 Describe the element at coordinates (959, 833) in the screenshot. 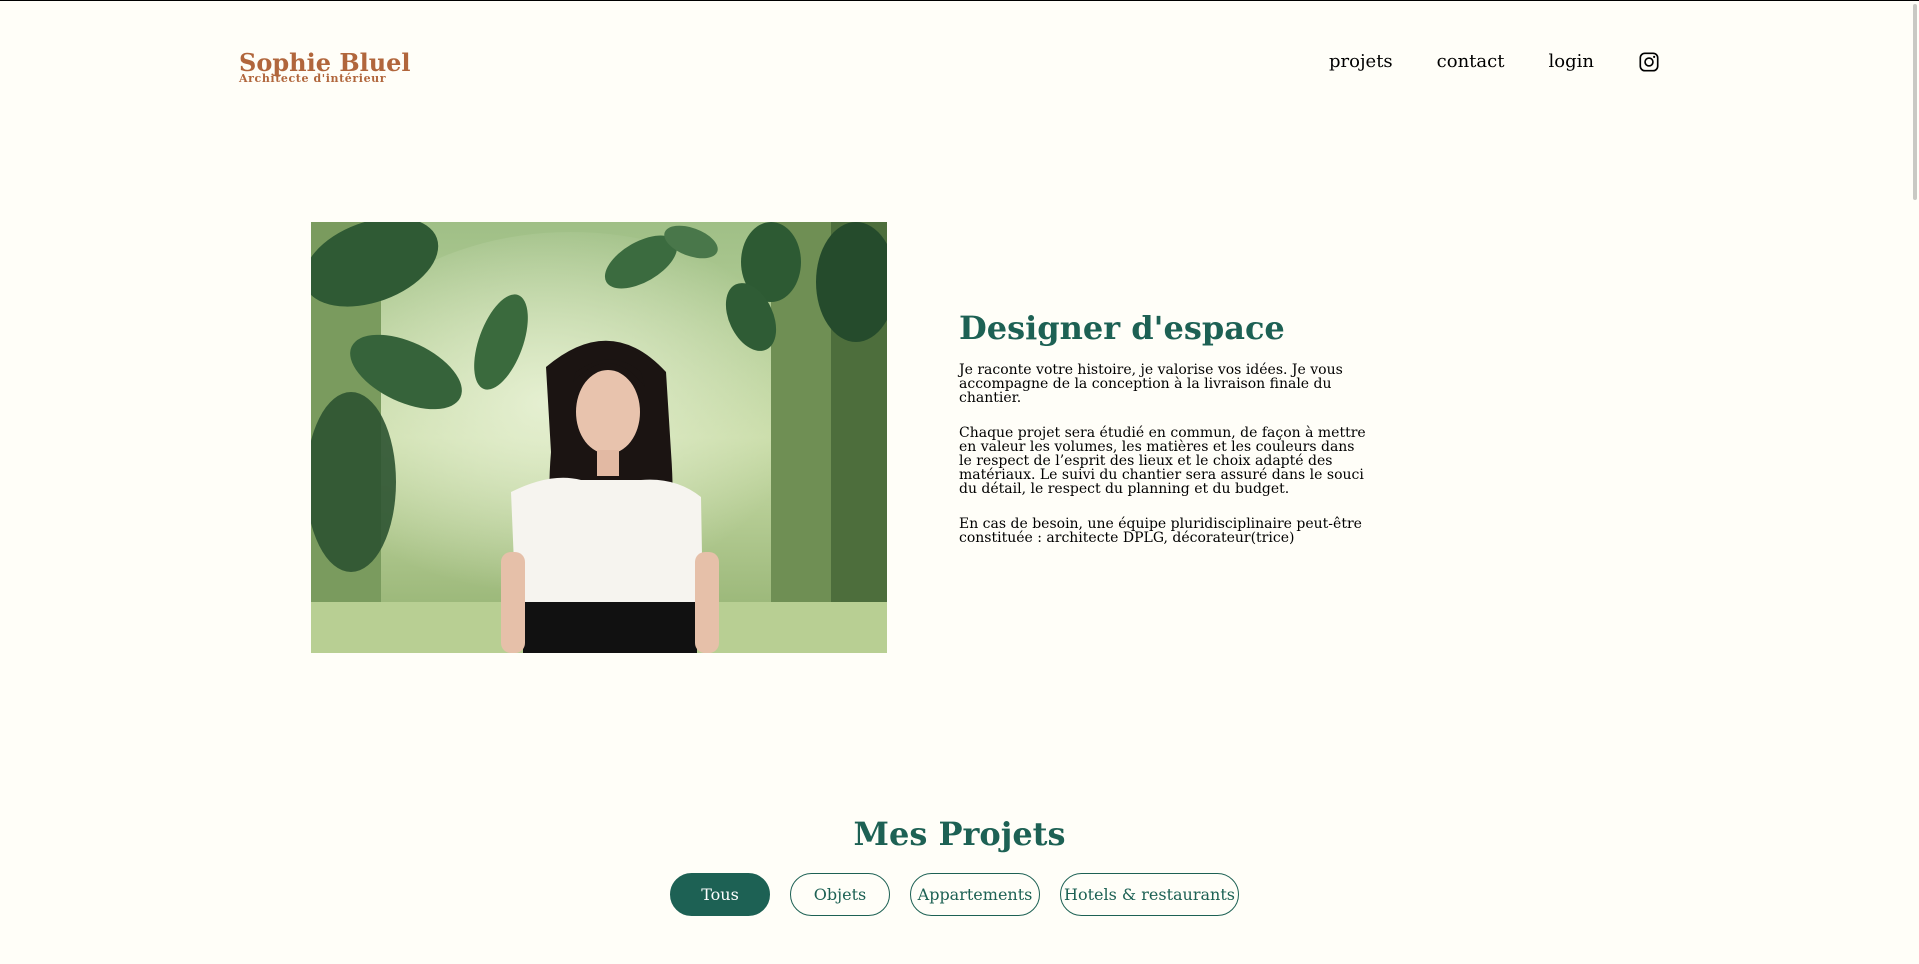

I see `projects-title: Mes Projets` at that location.